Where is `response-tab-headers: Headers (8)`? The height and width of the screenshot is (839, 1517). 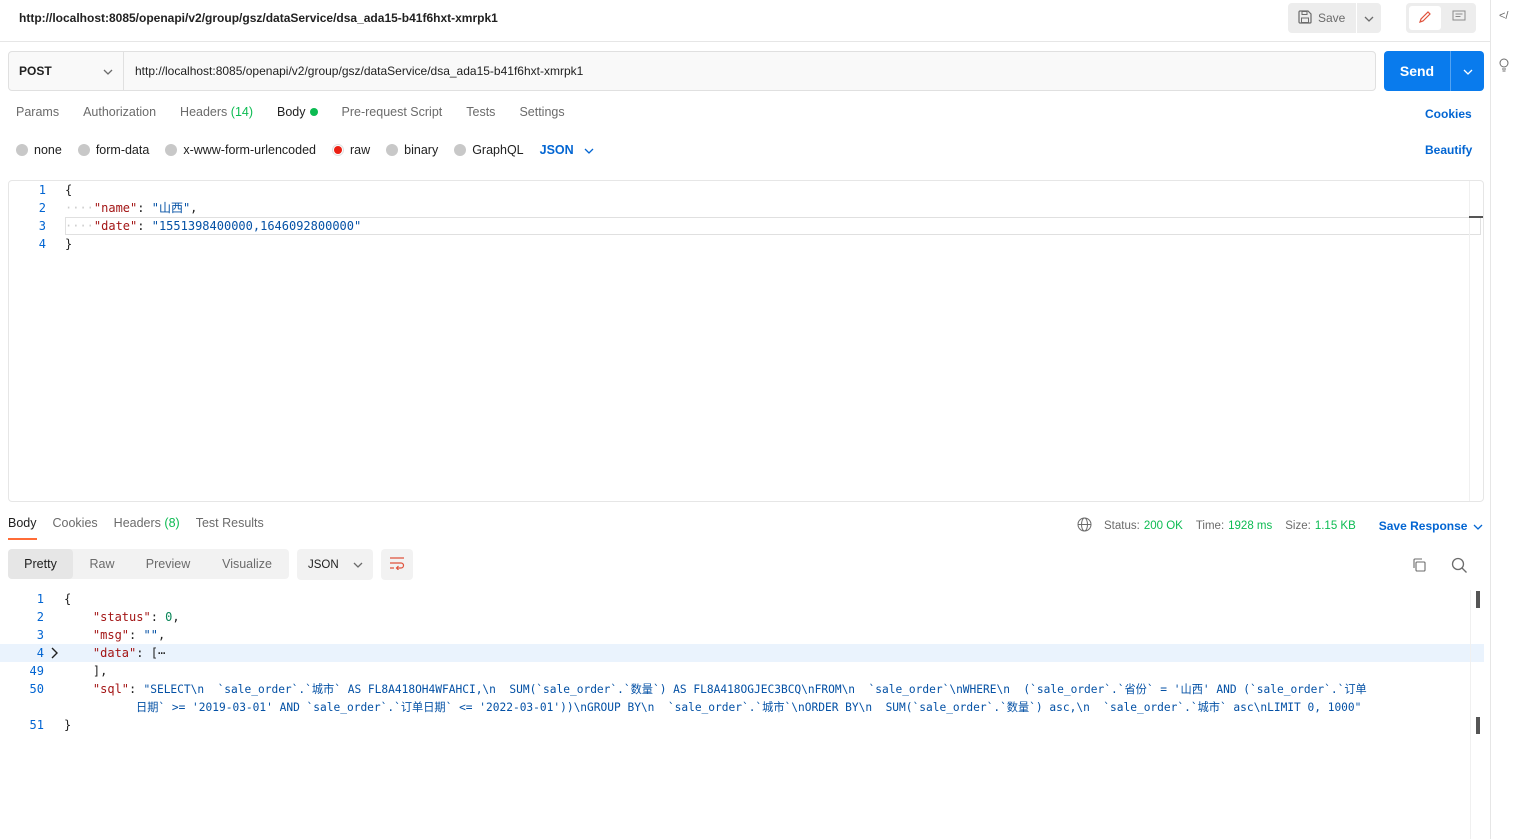 response-tab-headers: Headers (8) is located at coordinates (147, 528).